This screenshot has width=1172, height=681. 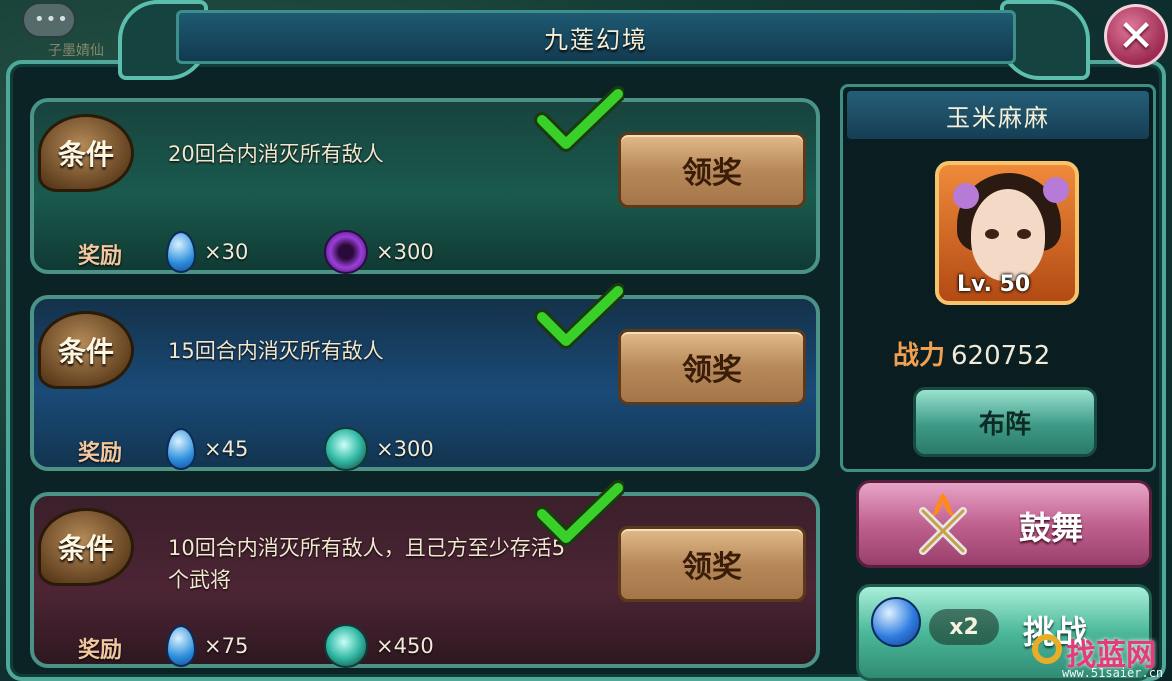 I want to click on reward-qty: ×450, so click(x=405, y=646).